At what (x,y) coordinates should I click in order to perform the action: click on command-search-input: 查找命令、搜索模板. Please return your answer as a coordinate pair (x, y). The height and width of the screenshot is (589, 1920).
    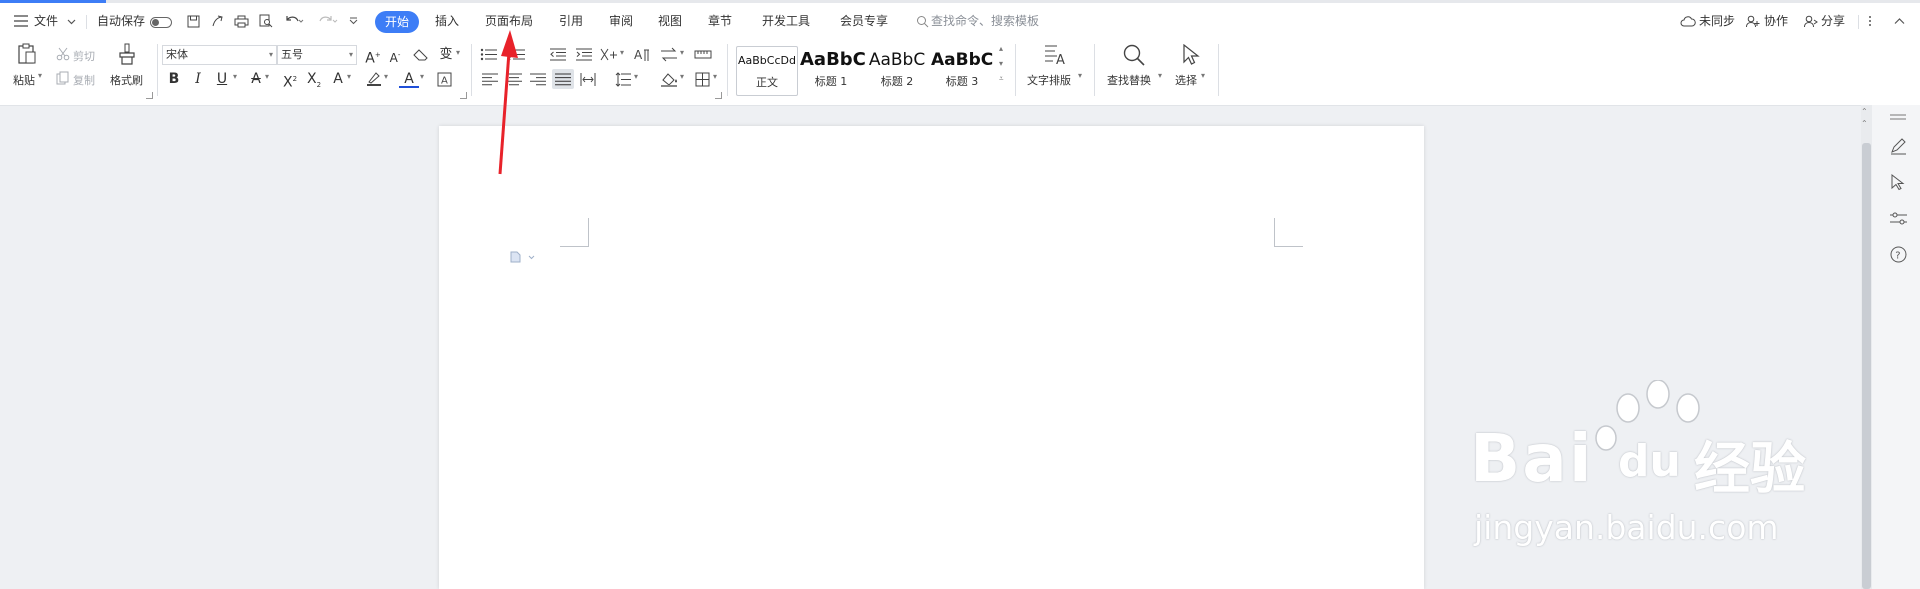
    Looking at the image, I should click on (985, 21).